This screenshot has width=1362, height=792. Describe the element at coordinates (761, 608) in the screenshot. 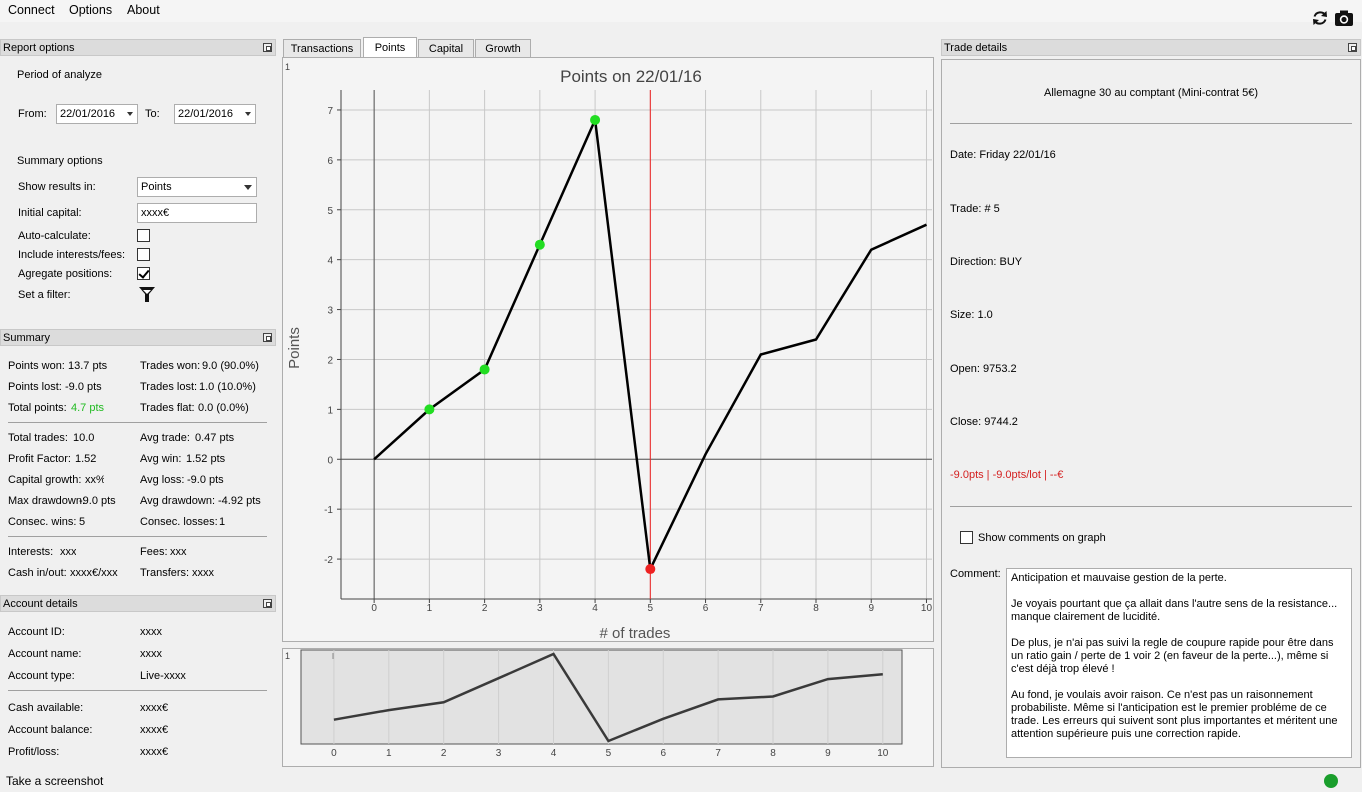

I see `x-tick-label: 7` at that location.